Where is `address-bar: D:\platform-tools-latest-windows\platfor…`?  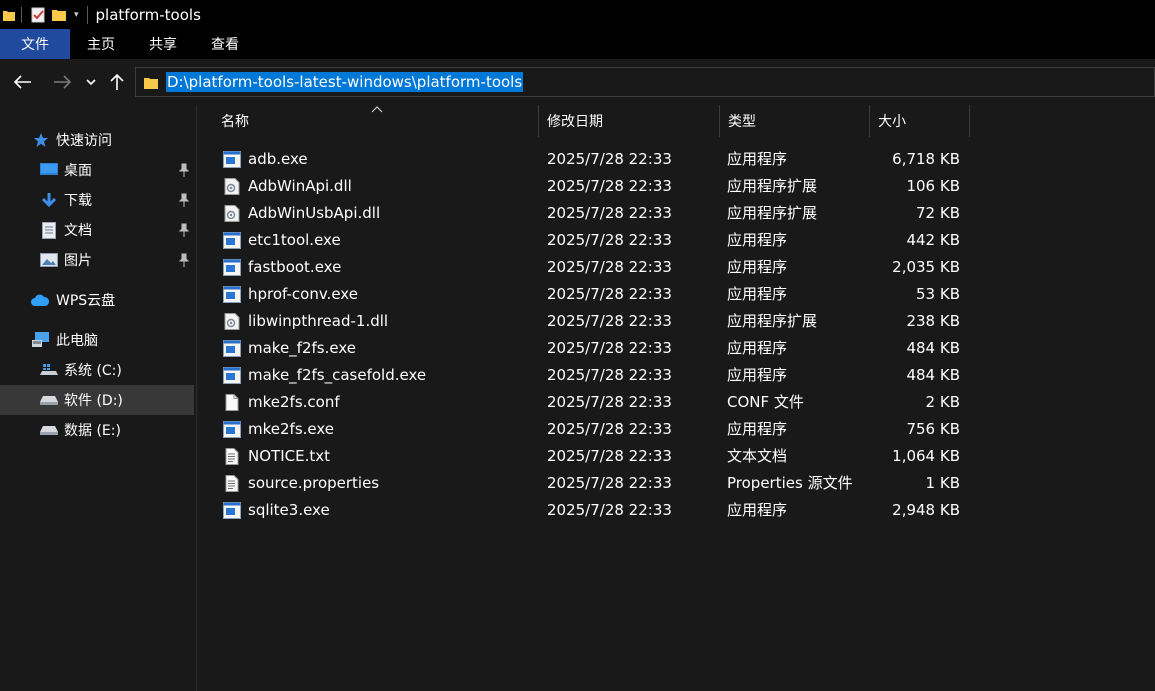
address-bar: D:\platform-tools-latest-windows\platfor… is located at coordinates (645, 82).